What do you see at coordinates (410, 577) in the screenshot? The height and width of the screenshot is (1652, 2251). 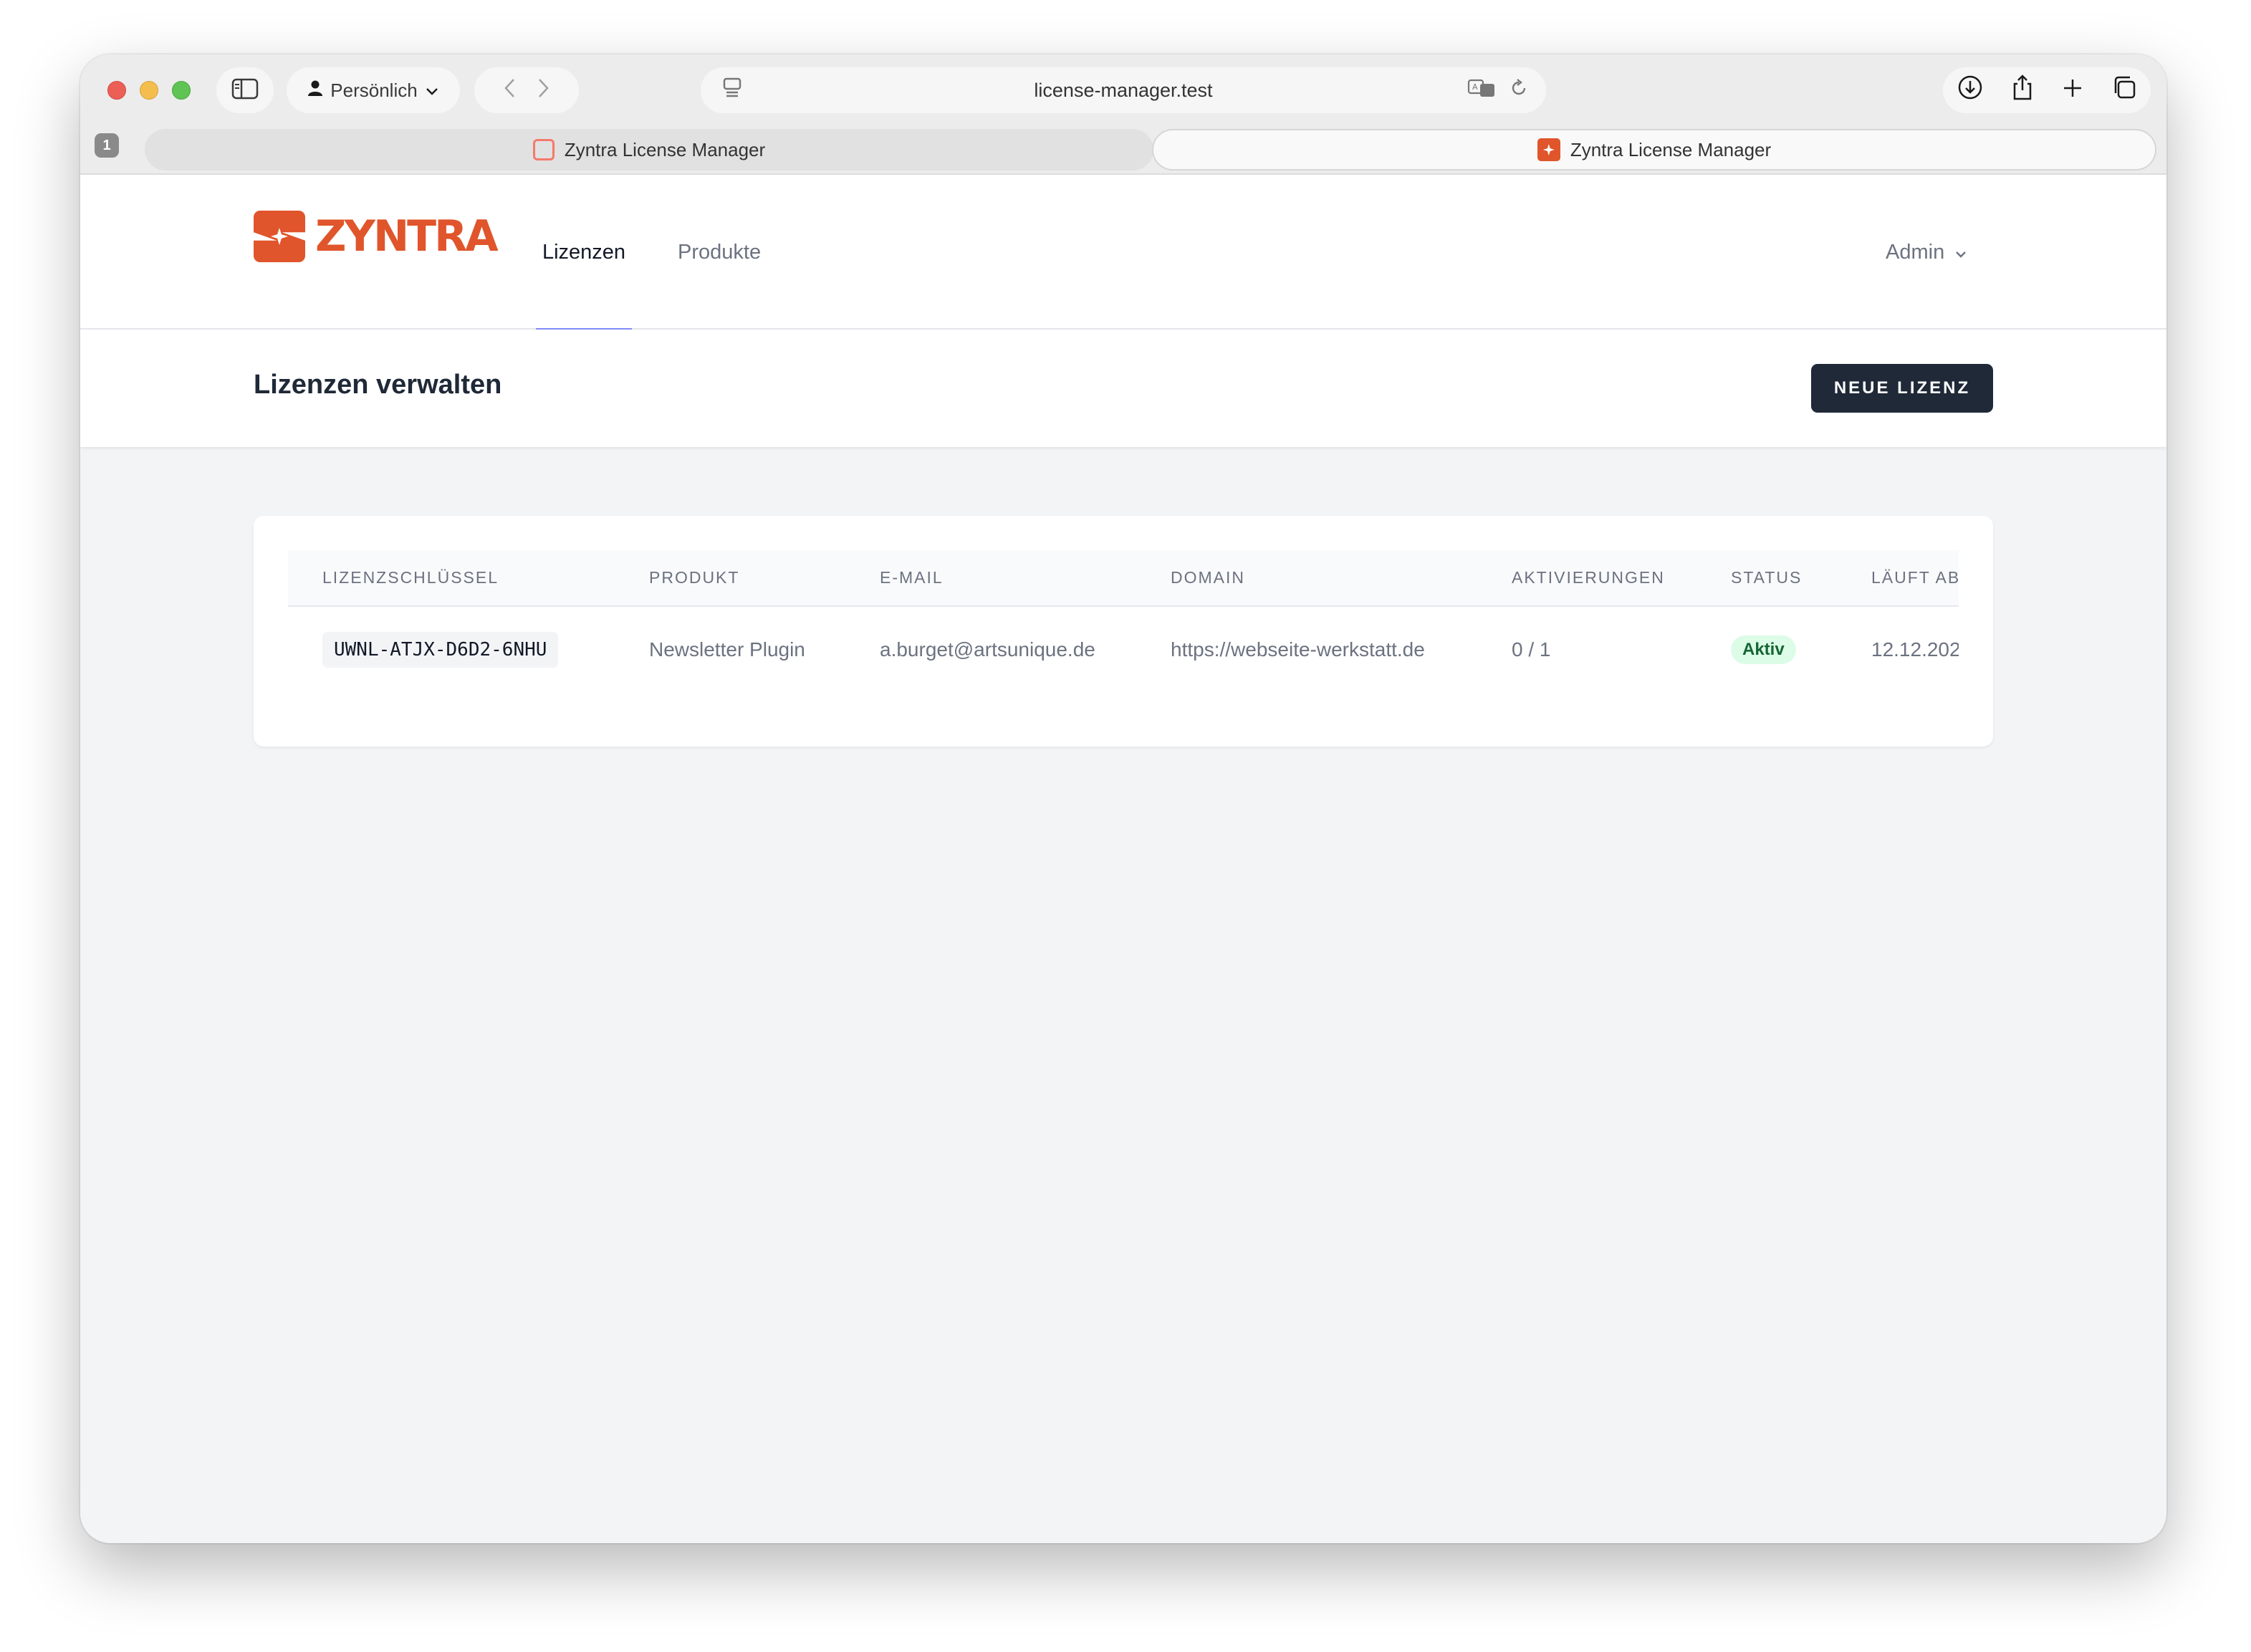 I see `column-header-key: LIZENZSCHLÜSSEL` at bounding box center [410, 577].